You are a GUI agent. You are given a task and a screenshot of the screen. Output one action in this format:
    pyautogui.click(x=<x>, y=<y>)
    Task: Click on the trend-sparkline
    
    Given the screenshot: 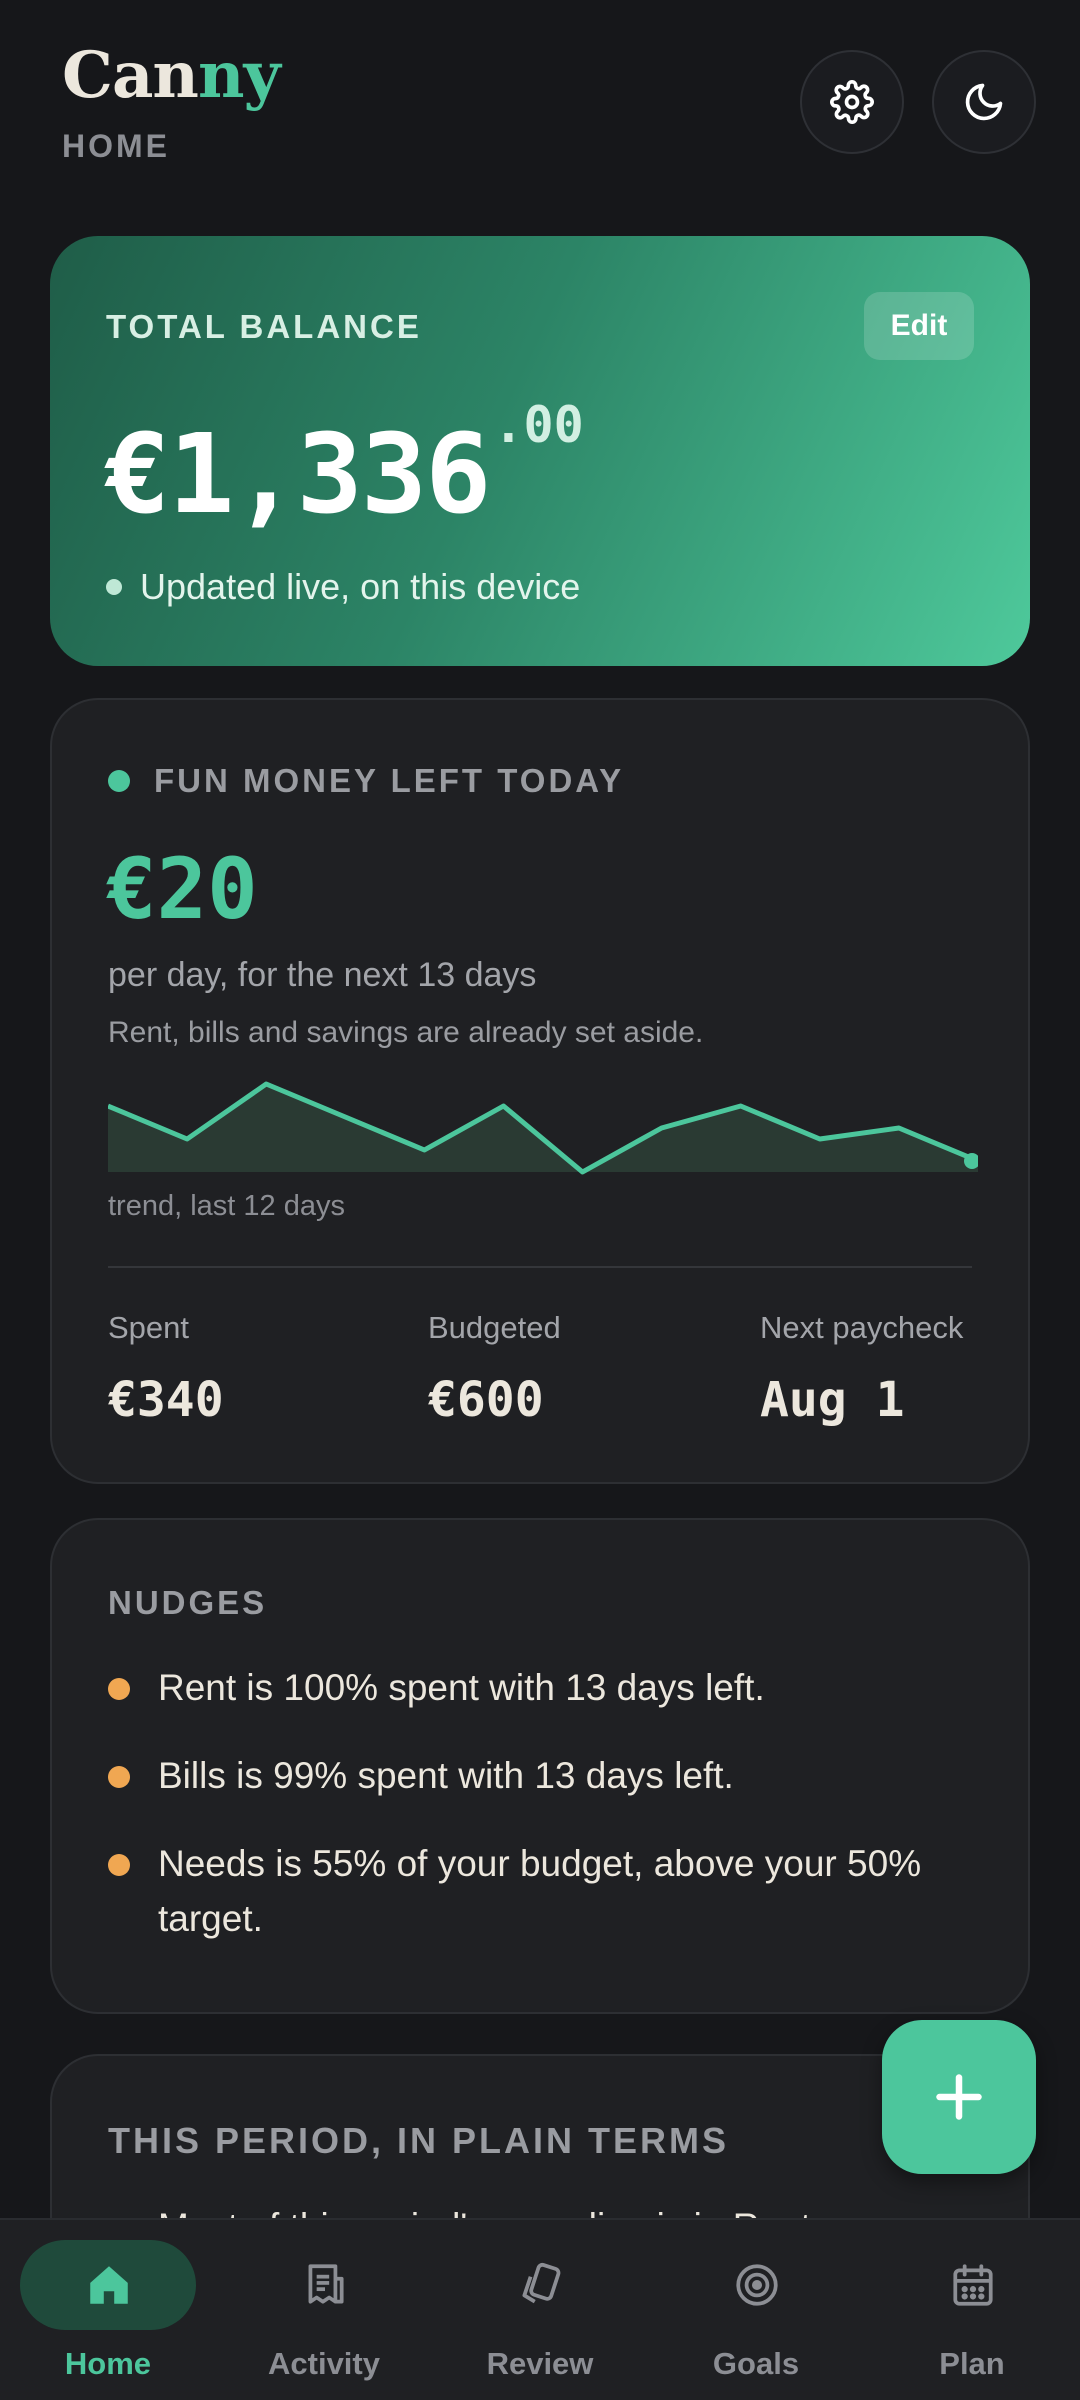 What is the action you would take?
    pyautogui.click(x=543, y=1128)
    